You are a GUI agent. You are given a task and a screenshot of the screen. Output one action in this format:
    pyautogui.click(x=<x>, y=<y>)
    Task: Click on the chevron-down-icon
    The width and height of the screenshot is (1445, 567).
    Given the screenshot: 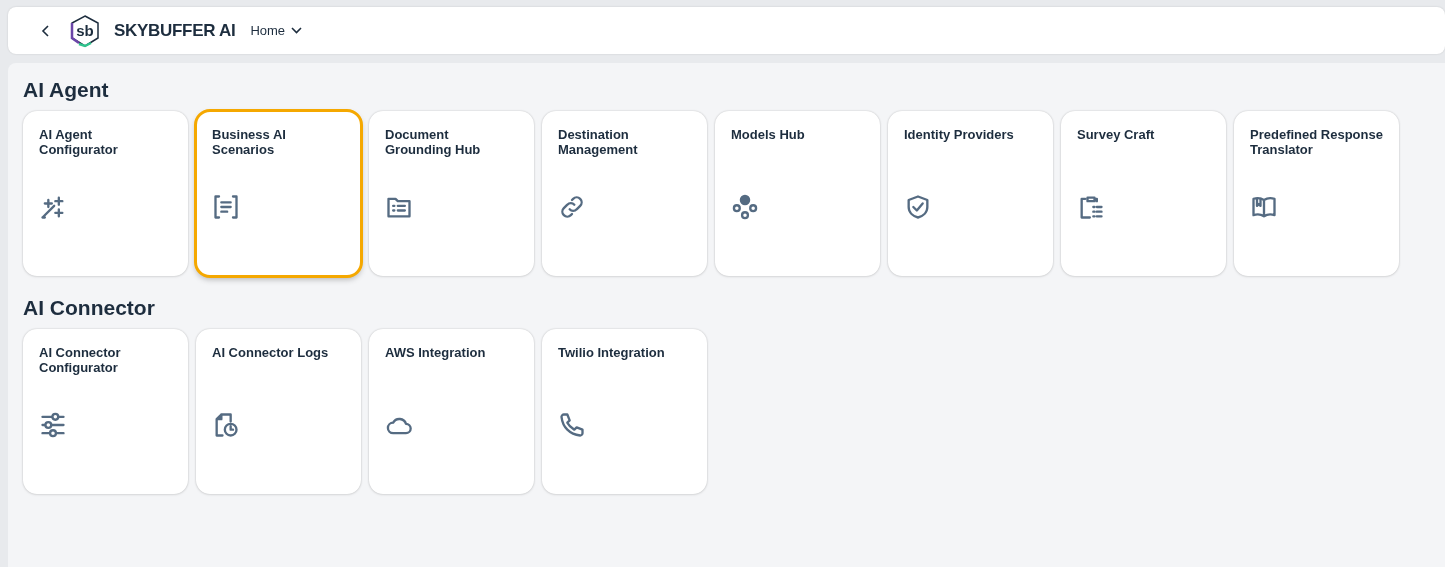 What is the action you would take?
    pyautogui.click(x=297, y=30)
    